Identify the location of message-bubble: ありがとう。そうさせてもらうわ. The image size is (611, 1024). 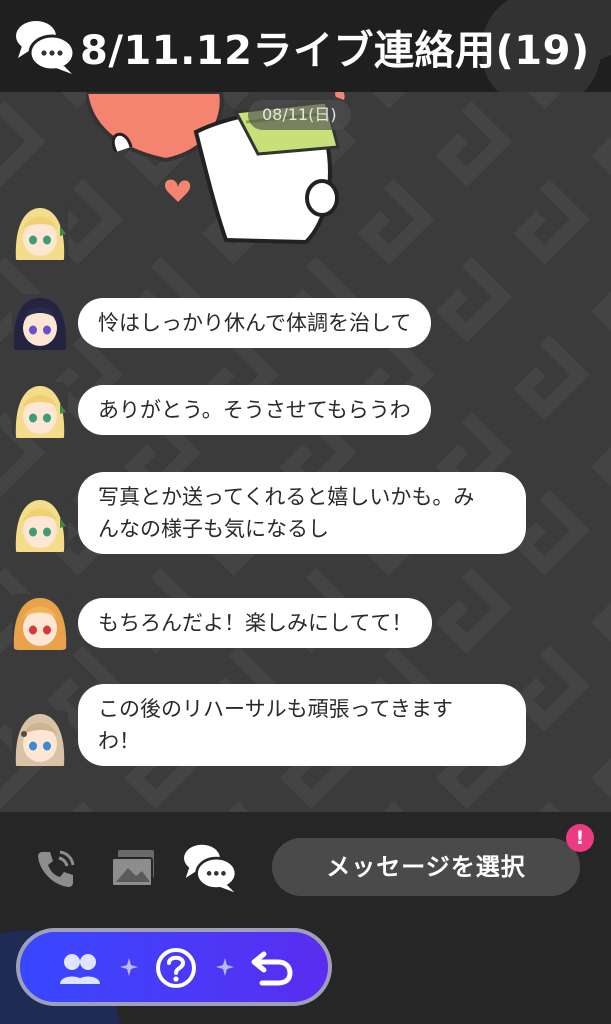
(254, 410).